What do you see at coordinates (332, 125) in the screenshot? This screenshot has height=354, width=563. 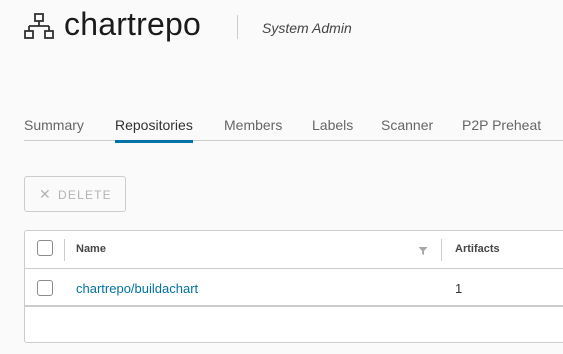 I see `tab-labels: Labels` at bounding box center [332, 125].